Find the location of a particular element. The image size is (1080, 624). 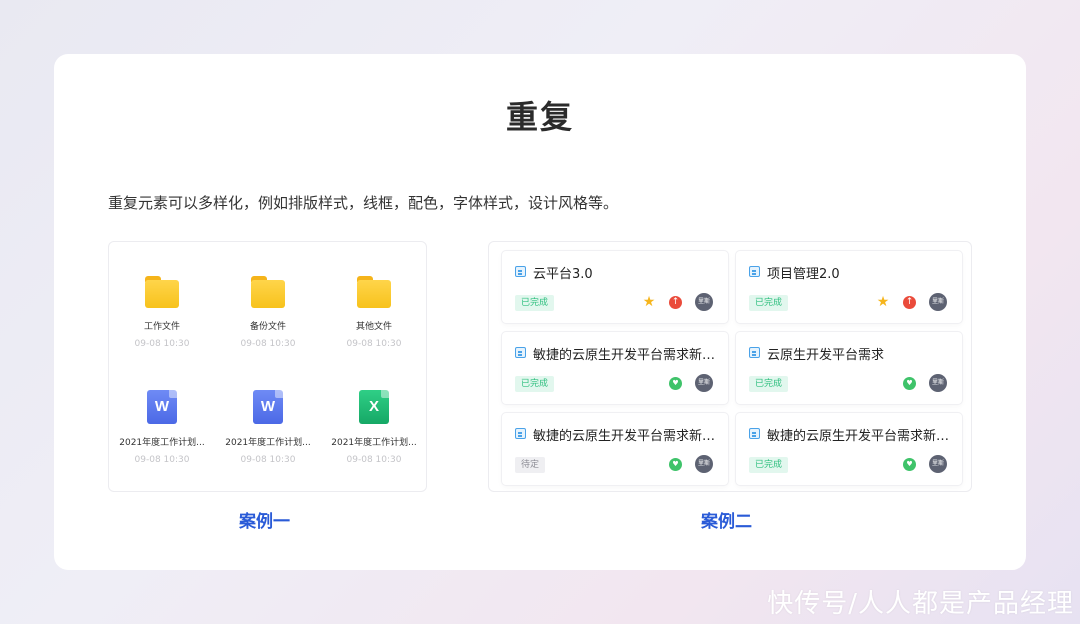

description-text: 重复元素可以多样化，例如排版样式，线框，配色，字体样式，设计风格等。 is located at coordinates (363, 203).